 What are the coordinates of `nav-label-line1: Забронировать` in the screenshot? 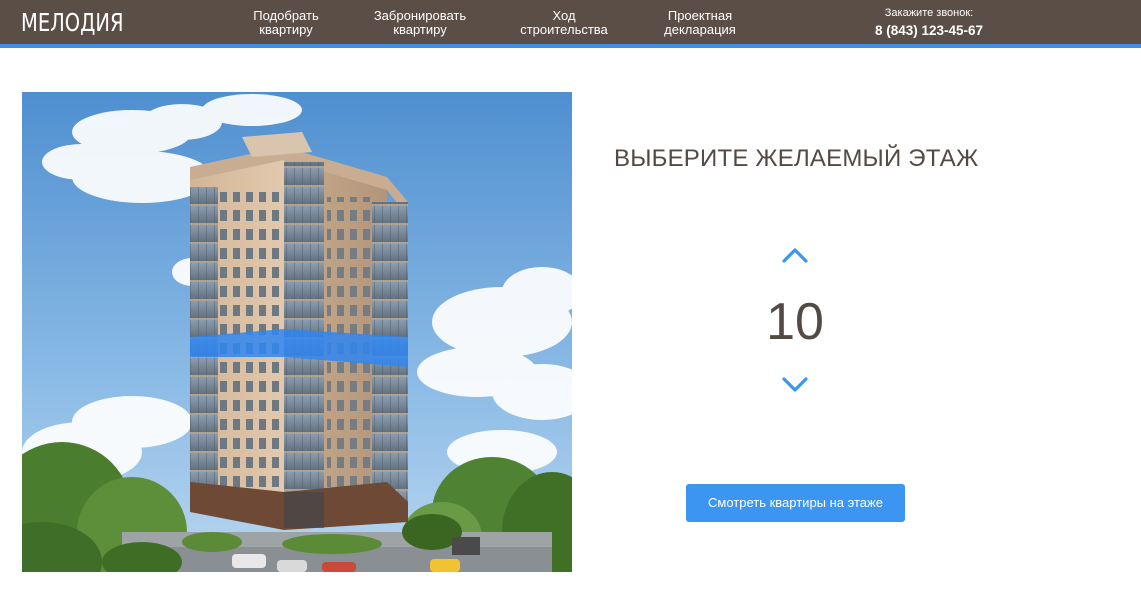 It's located at (420, 15).